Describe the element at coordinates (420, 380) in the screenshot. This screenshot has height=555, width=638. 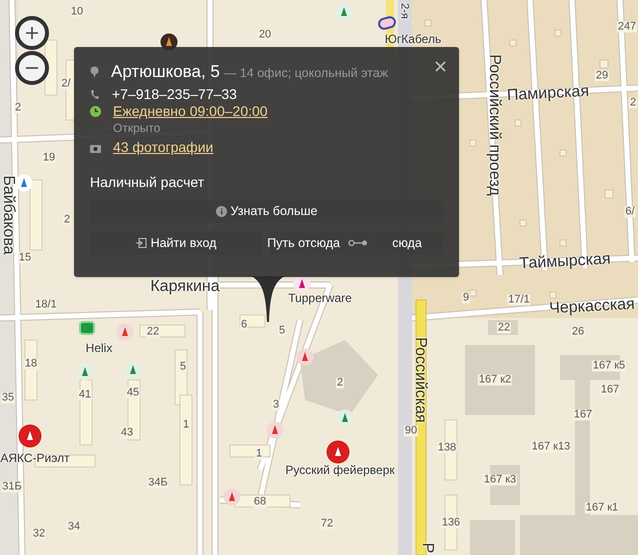
I see `street-label: Российская` at that location.